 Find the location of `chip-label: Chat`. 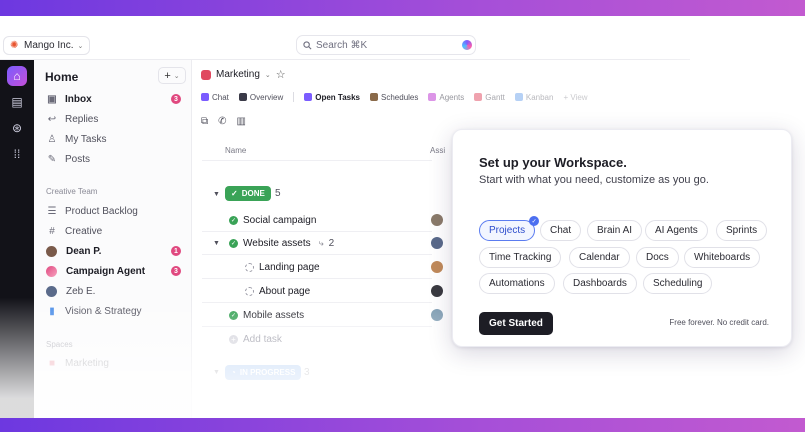

chip-label: Chat is located at coordinates (561, 230).